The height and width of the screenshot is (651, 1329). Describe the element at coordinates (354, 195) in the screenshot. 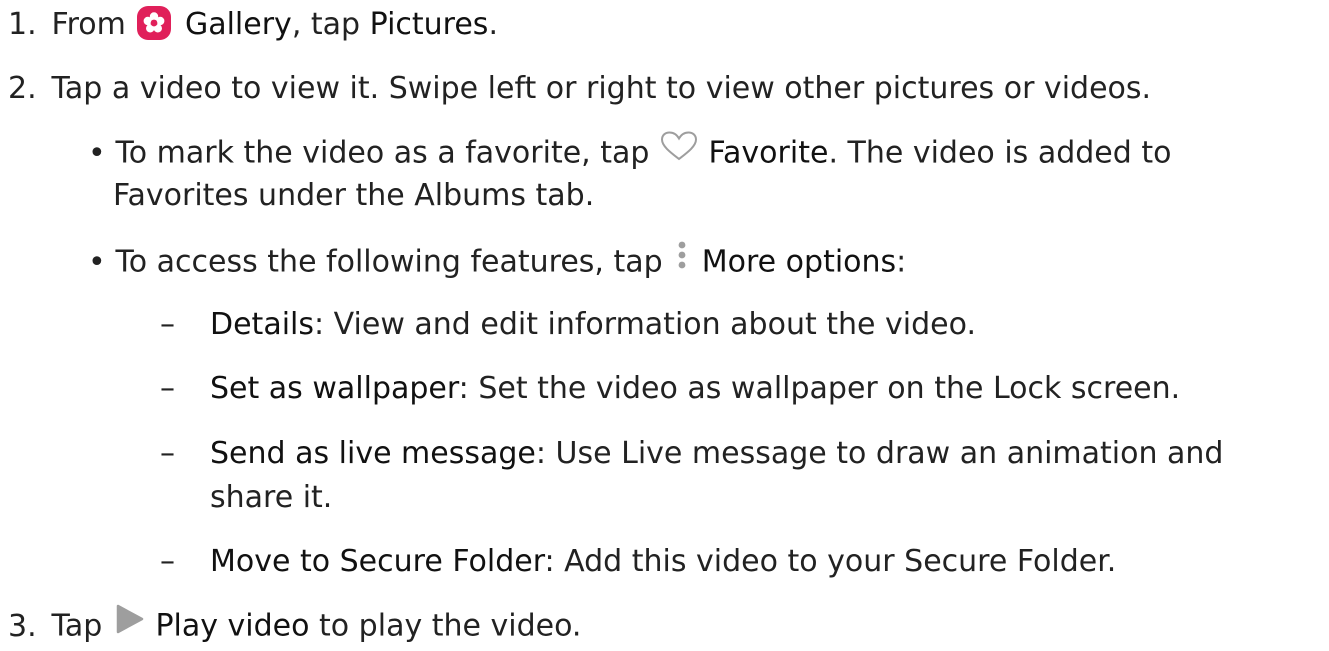

I see `bullet-favorite-continuation: Favorites under the Albums tab.` at that location.